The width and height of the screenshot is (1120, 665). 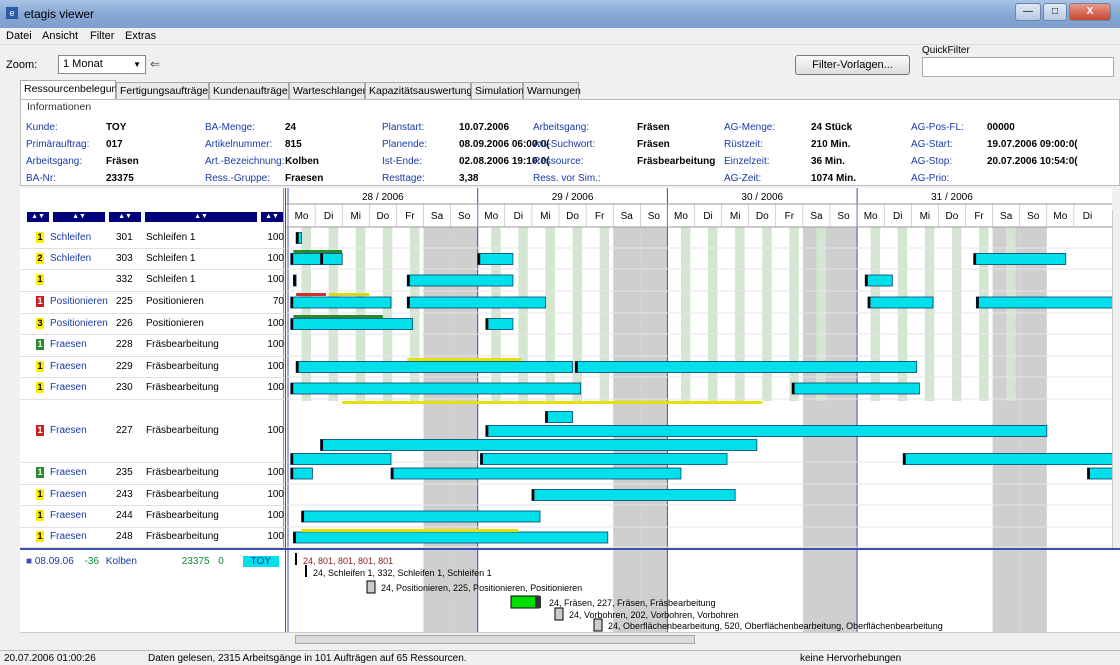 I want to click on info-value: Fraesen, so click(x=304, y=178).